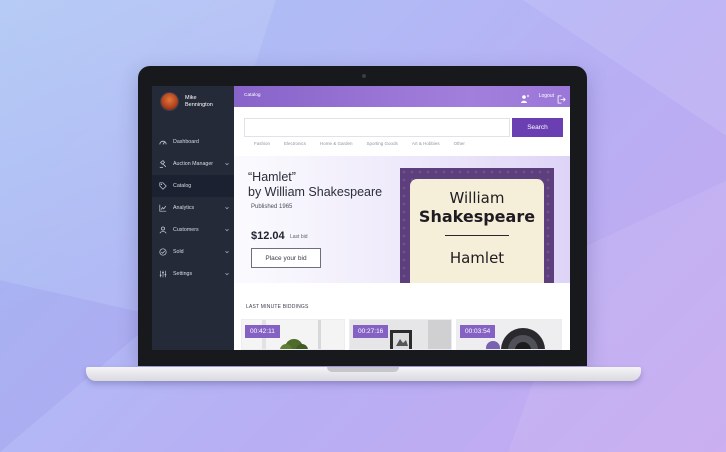 The width and height of the screenshot is (726, 452). I want to click on sidebar-item-label: Customers, so click(186, 230).